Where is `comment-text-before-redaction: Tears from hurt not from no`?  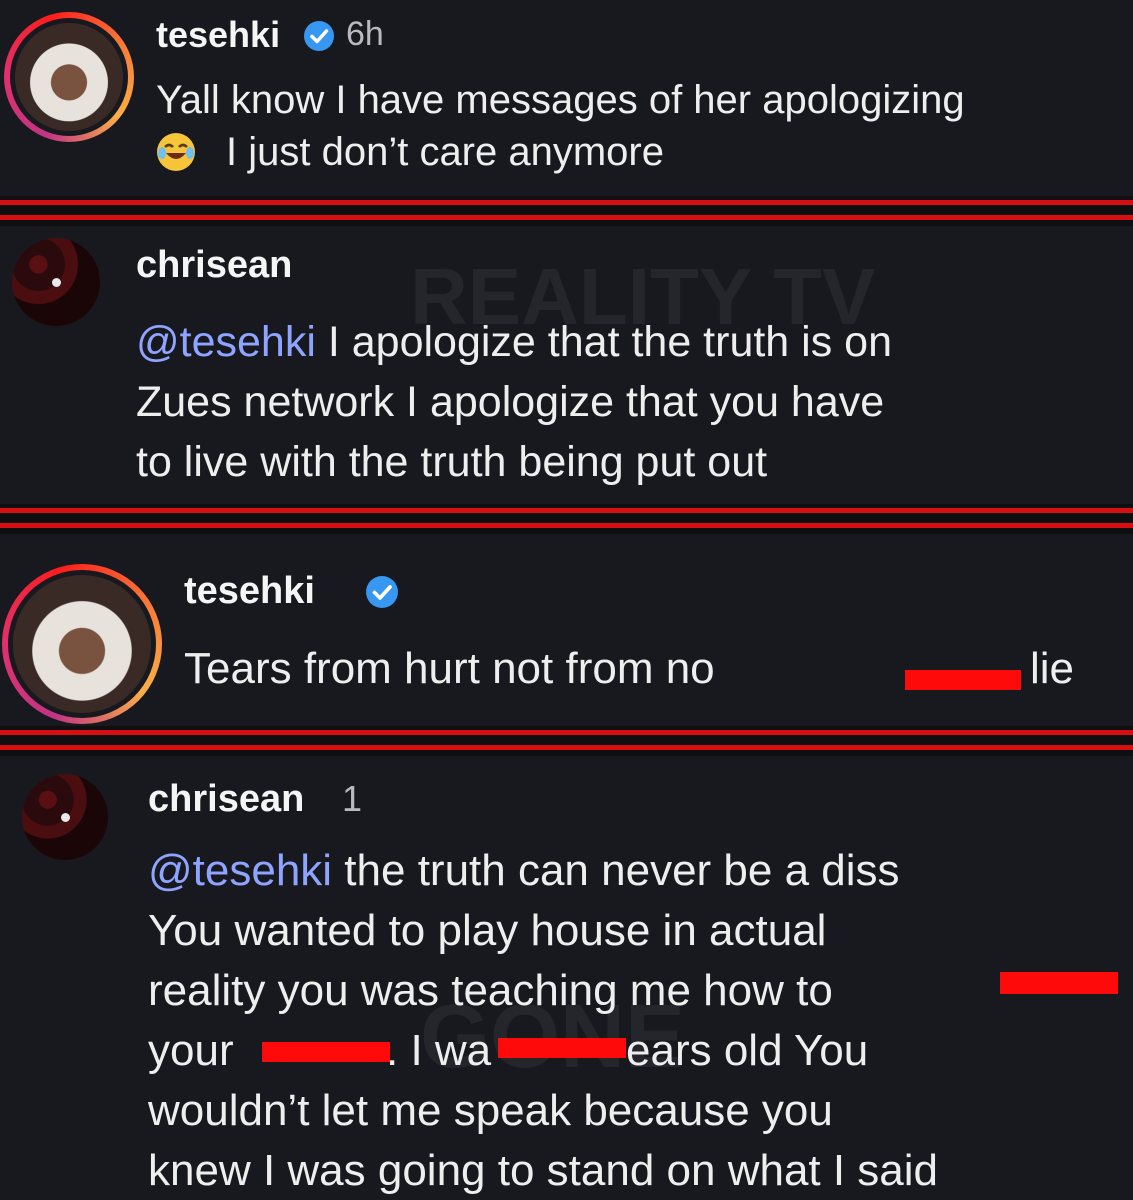
comment-text-before-redaction: Tears from hurt not from no is located at coordinates (449, 668).